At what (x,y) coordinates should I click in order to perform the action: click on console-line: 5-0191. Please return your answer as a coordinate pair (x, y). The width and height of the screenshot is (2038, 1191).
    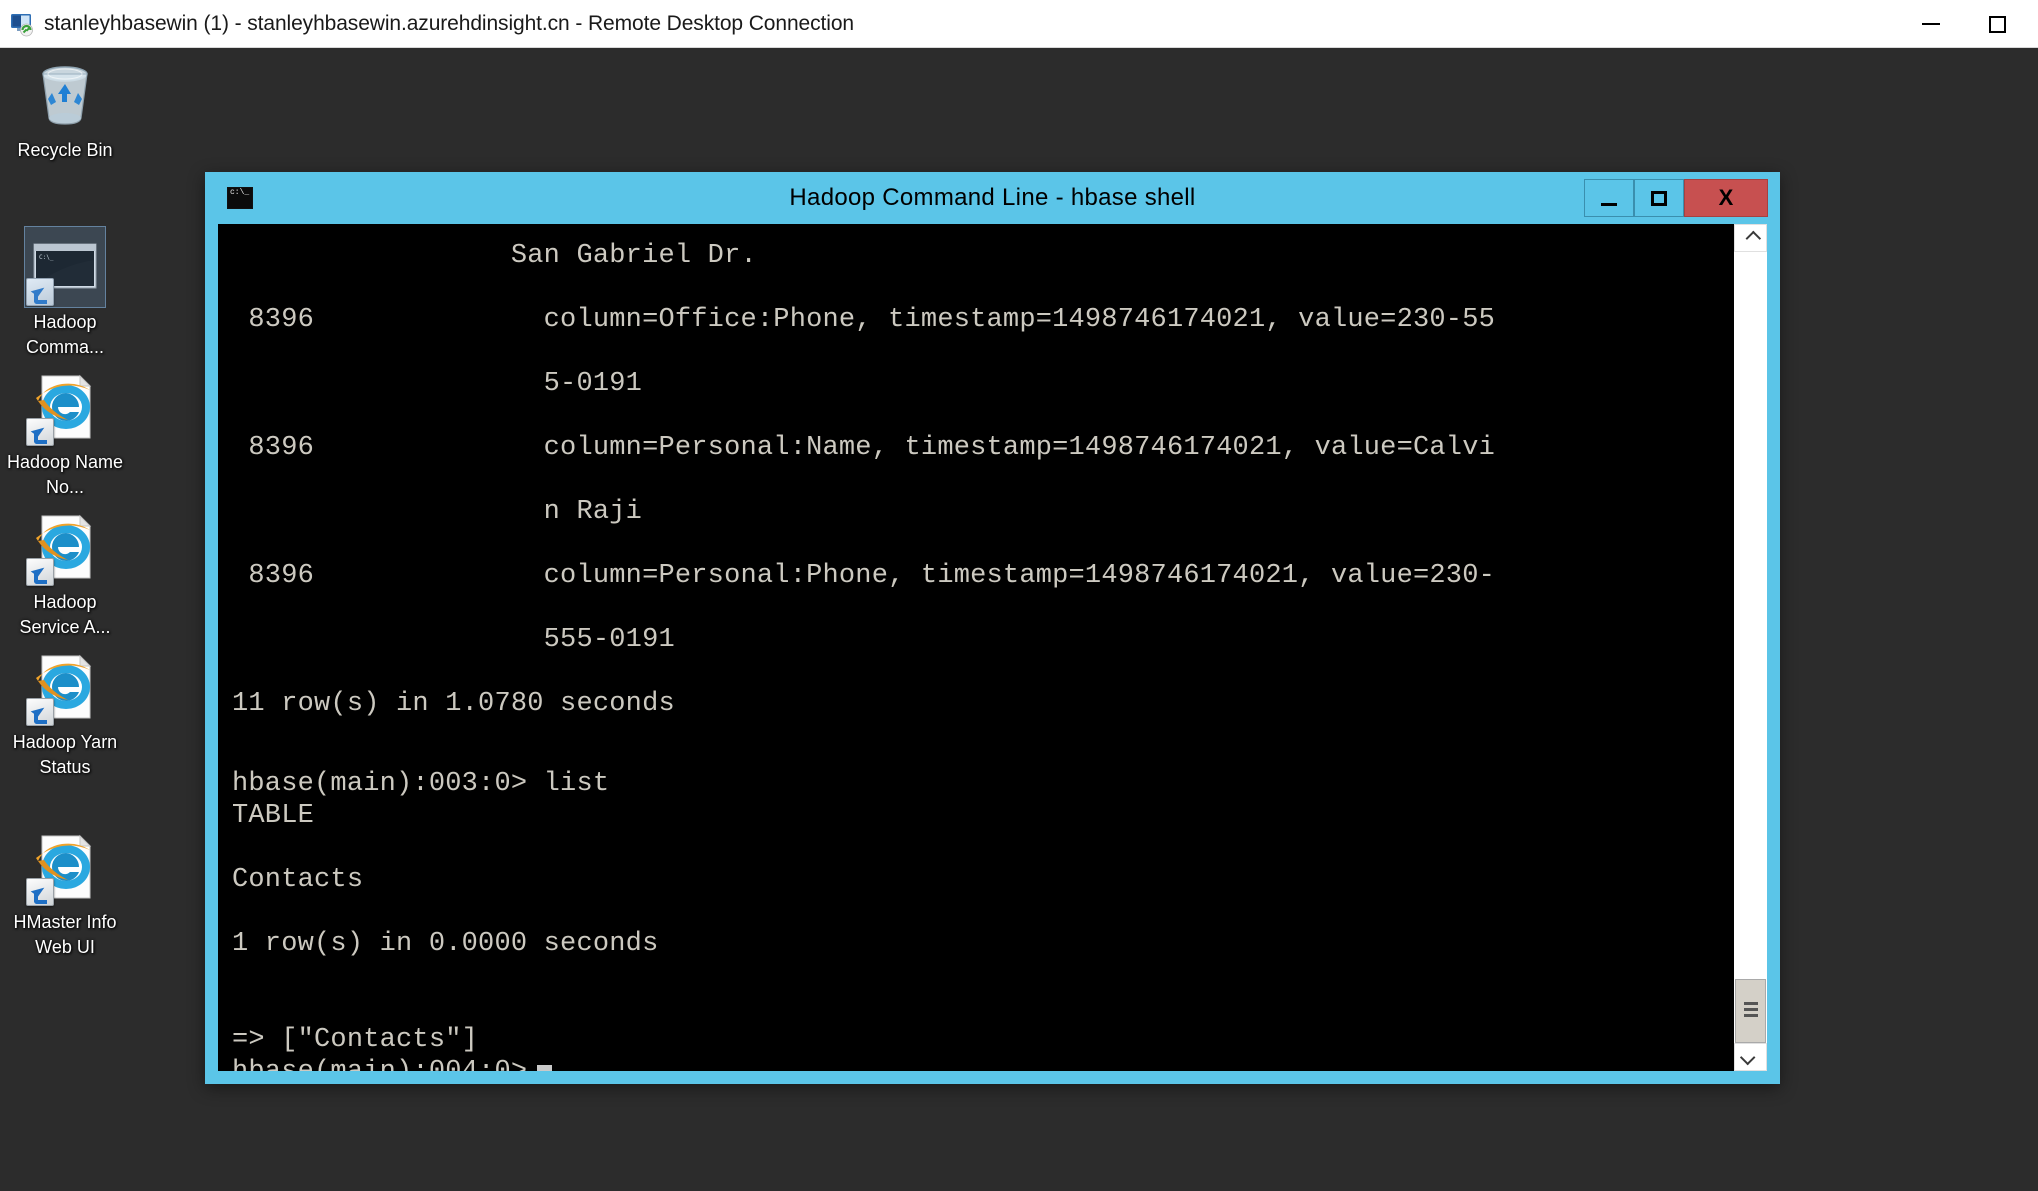
    Looking at the image, I should click on (437, 384).